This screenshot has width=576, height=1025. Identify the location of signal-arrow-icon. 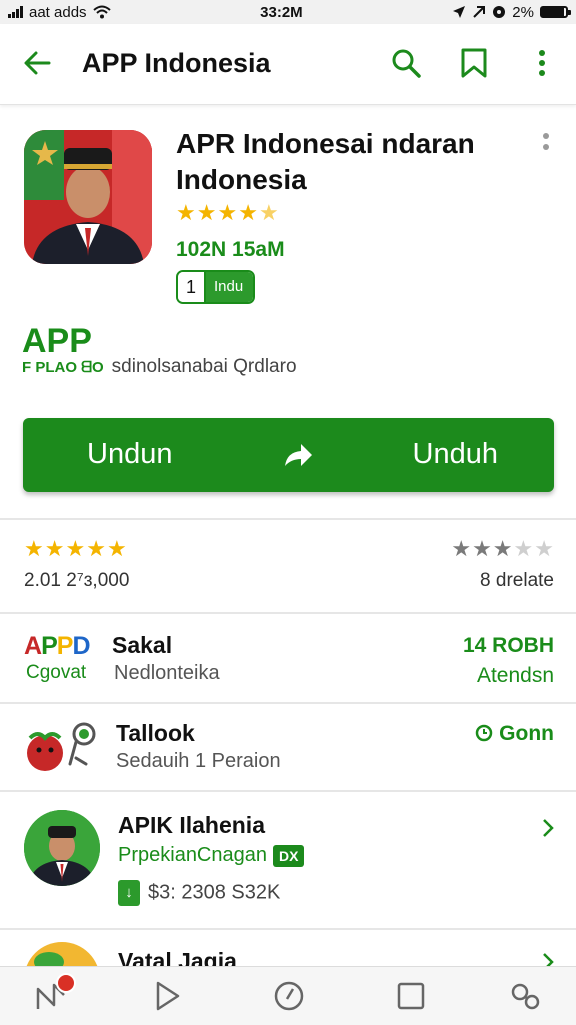
(479, 12).